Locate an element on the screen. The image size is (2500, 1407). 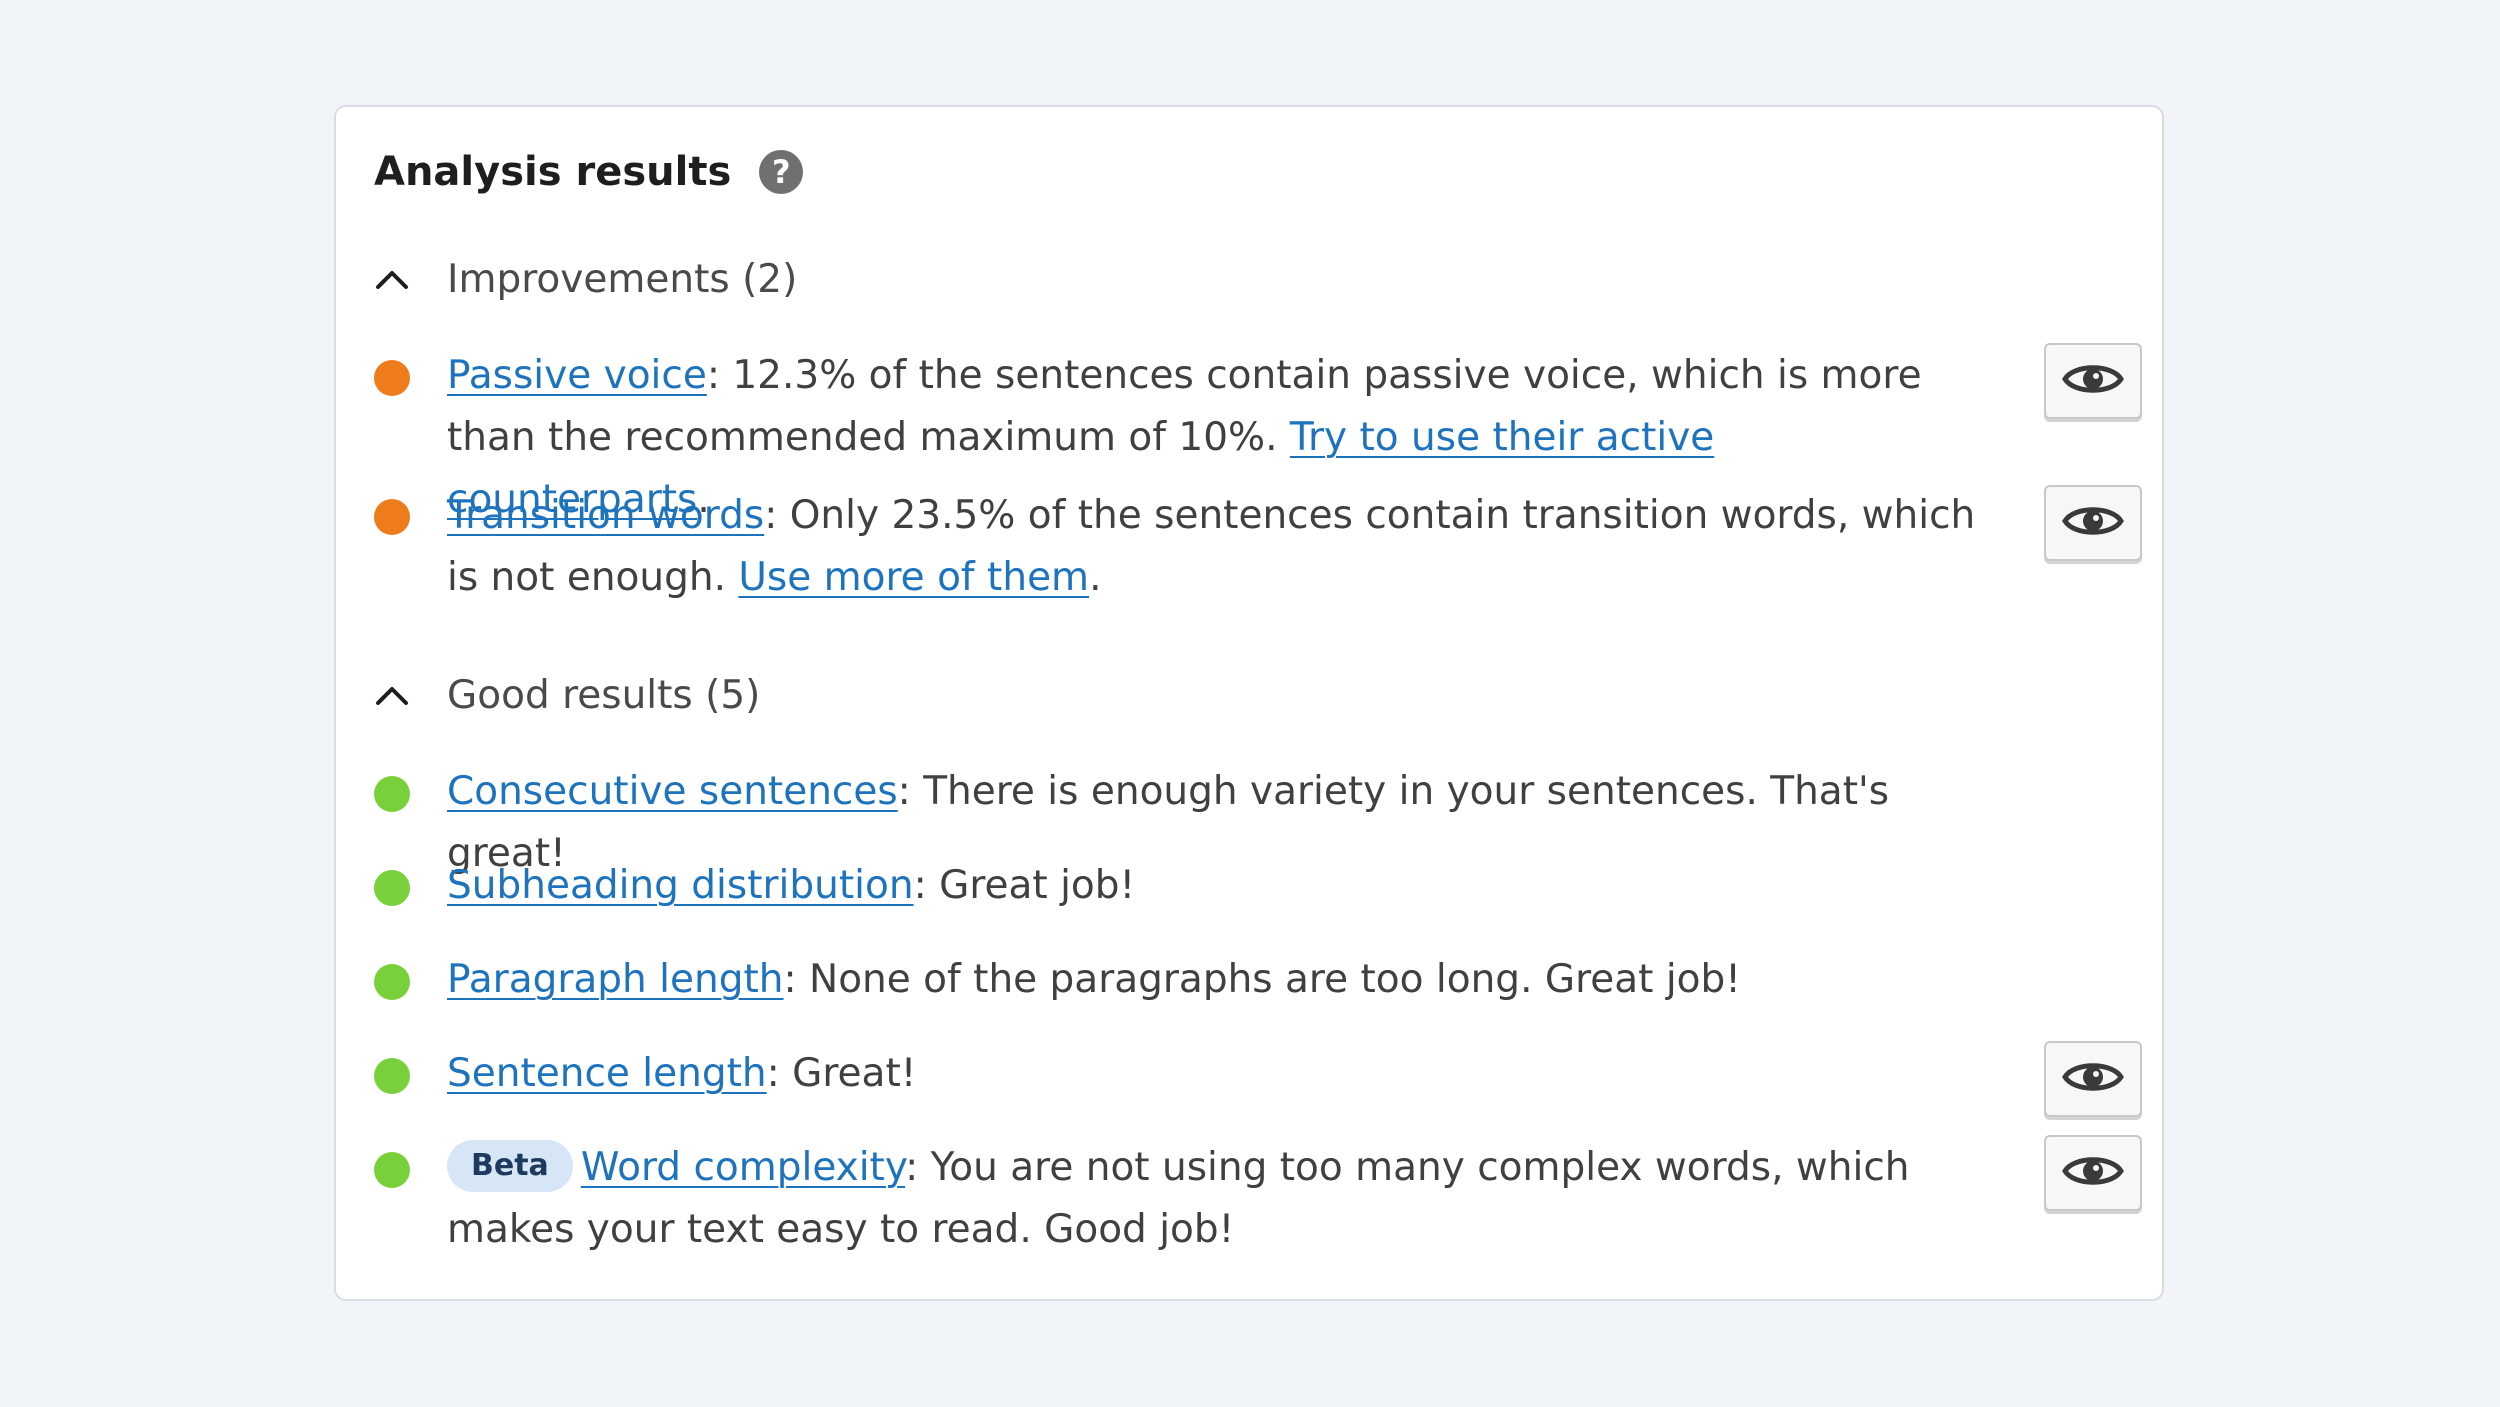
result-description: : Great job! is located at coordinates (1024, 885).